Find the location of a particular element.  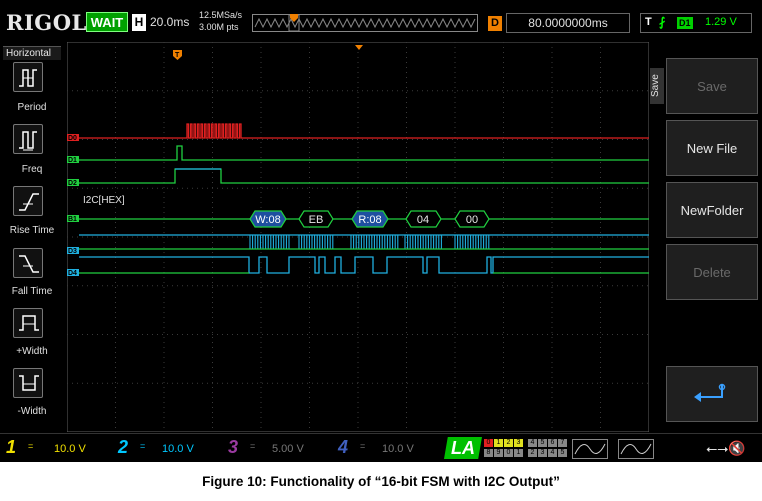

logic-channel-la_bottom_digits-4: 2 is located at coordinates (532, 453).